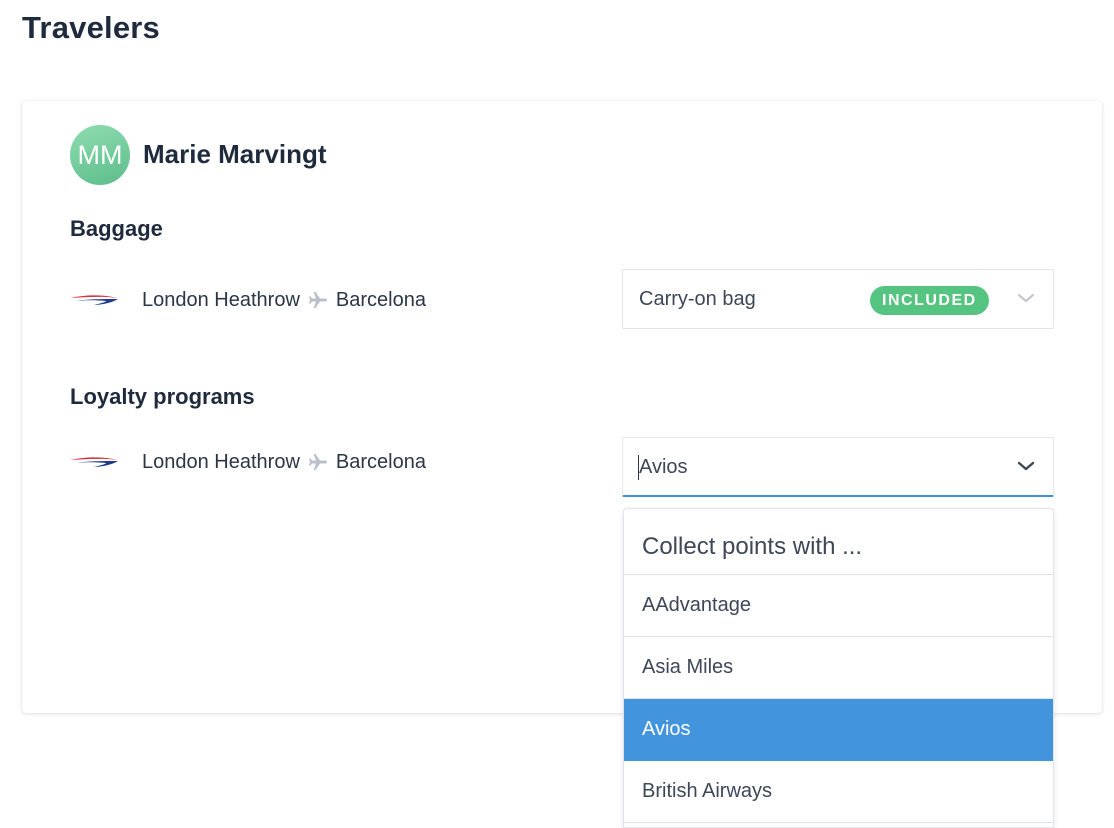 The width and height of the screenshot is (1114, 828). I want to click on loyalty-program-input: Avios, so click(838, 467).